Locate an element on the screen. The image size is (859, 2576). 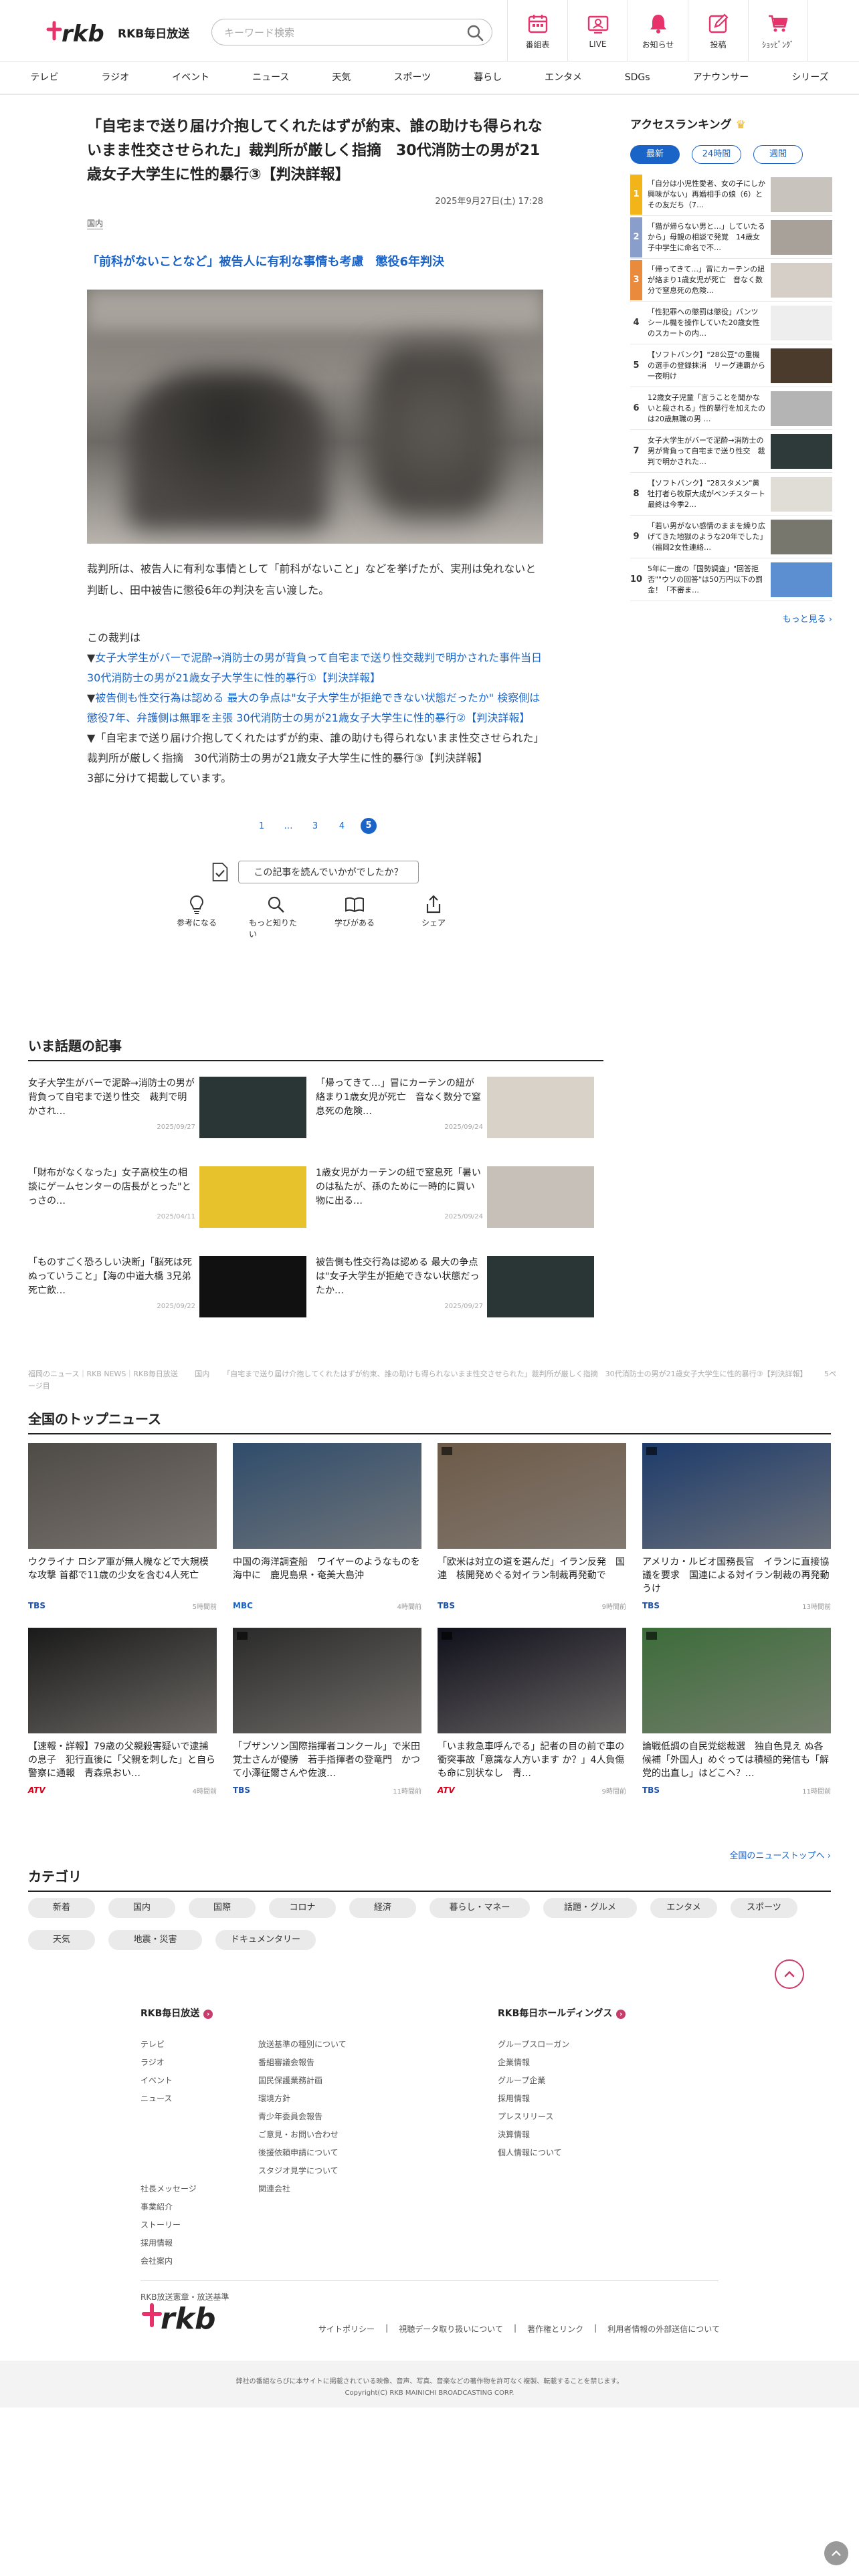
category-chip: スポーツ is located at coordinates (764, 1908).